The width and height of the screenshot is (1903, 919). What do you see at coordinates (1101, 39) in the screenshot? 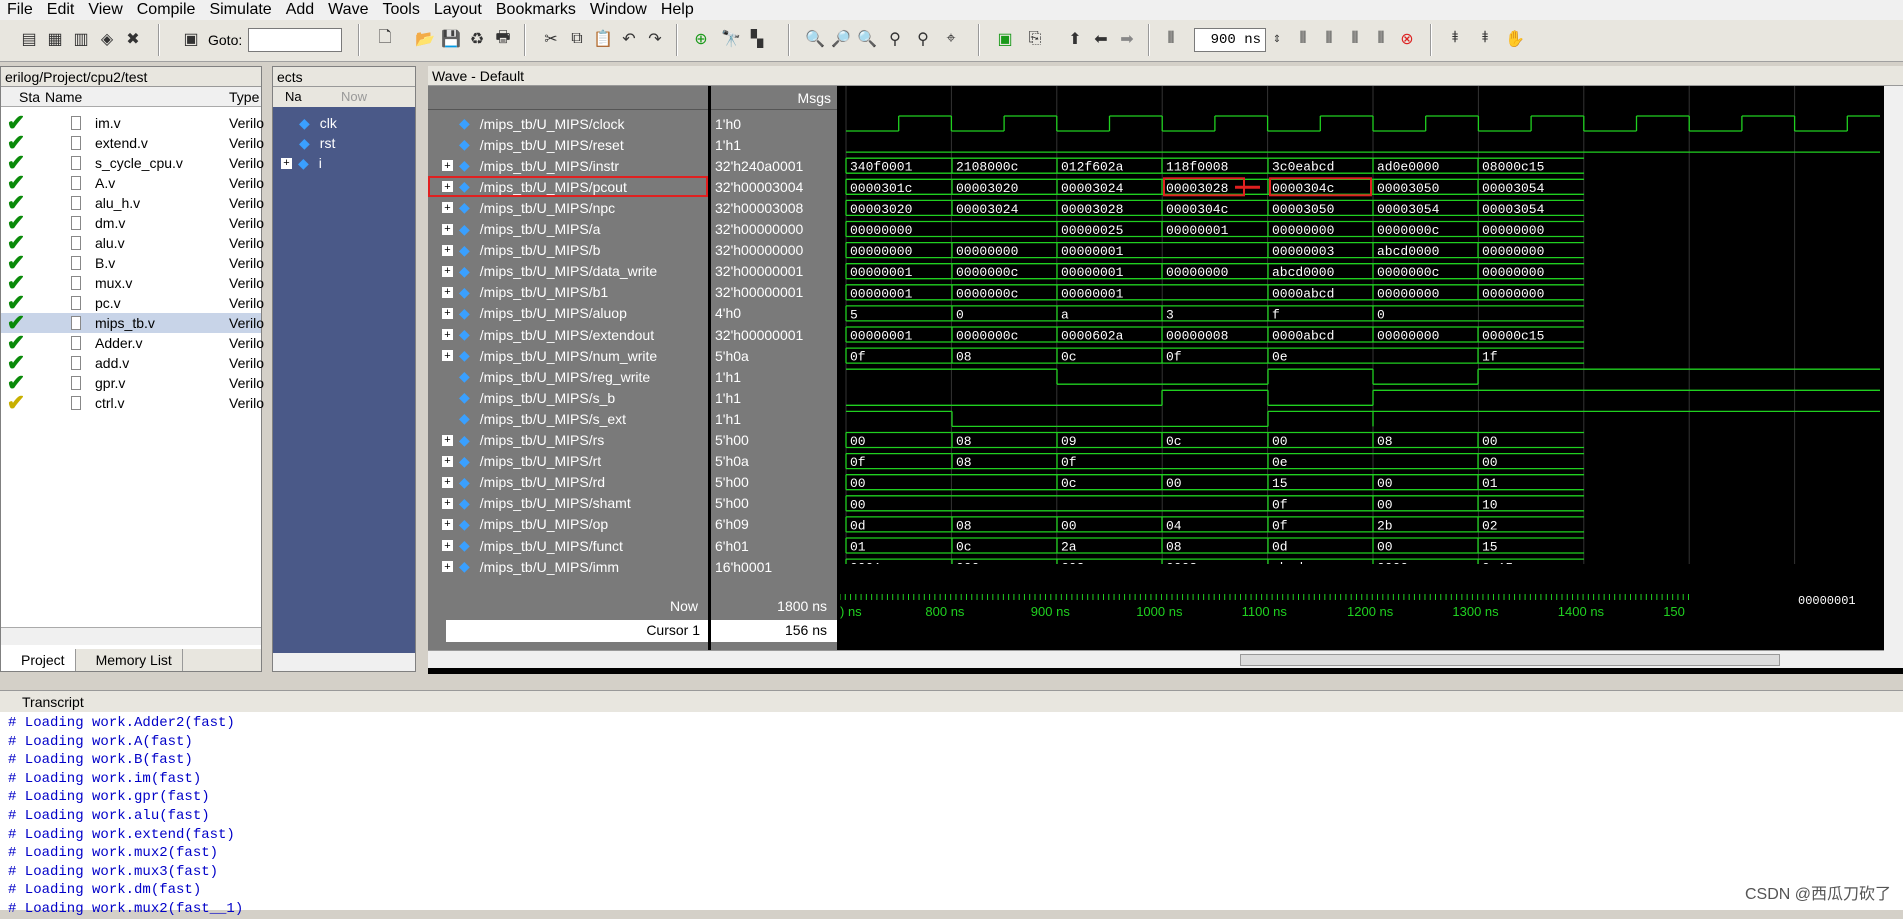
I see `left-arrow-icon: ⬅` at bounding box center [1101, 39].